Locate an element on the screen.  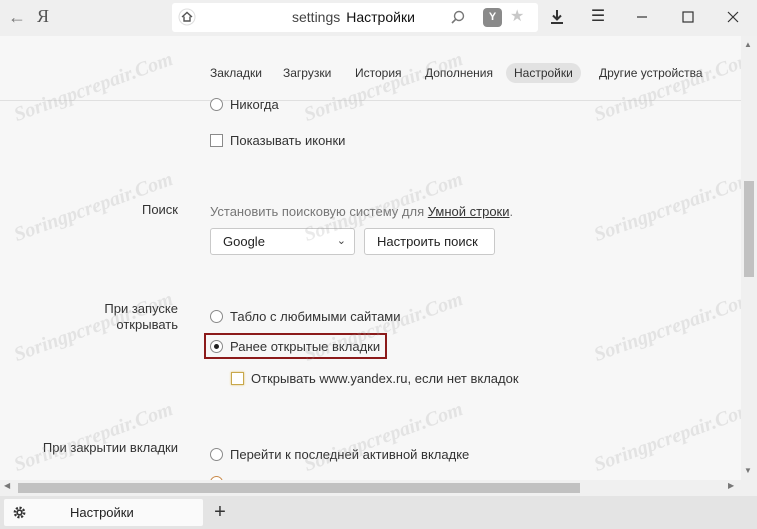
close-icon is located at coordinates (733, 17).